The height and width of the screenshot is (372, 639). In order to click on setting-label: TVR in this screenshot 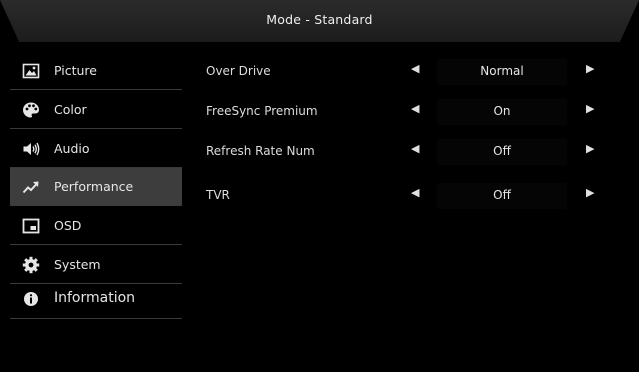, I will do `click(218, 195)`.